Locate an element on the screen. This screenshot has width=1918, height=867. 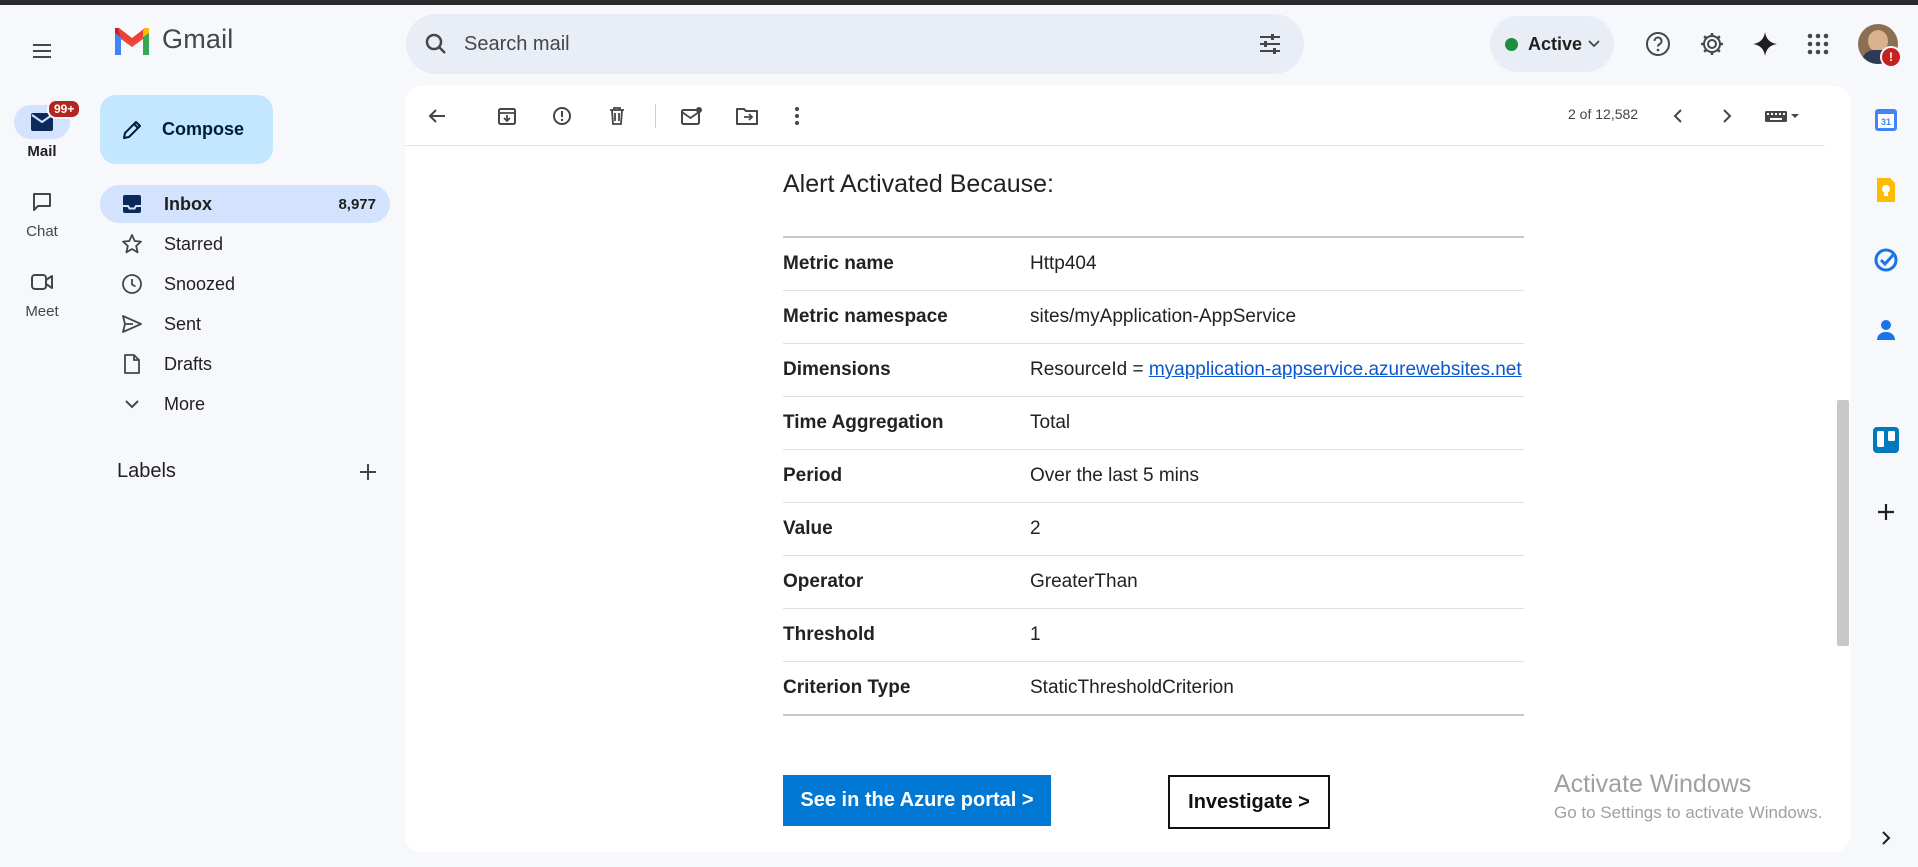
nav-label-sent: Sent is located at coordinates (183, 323).